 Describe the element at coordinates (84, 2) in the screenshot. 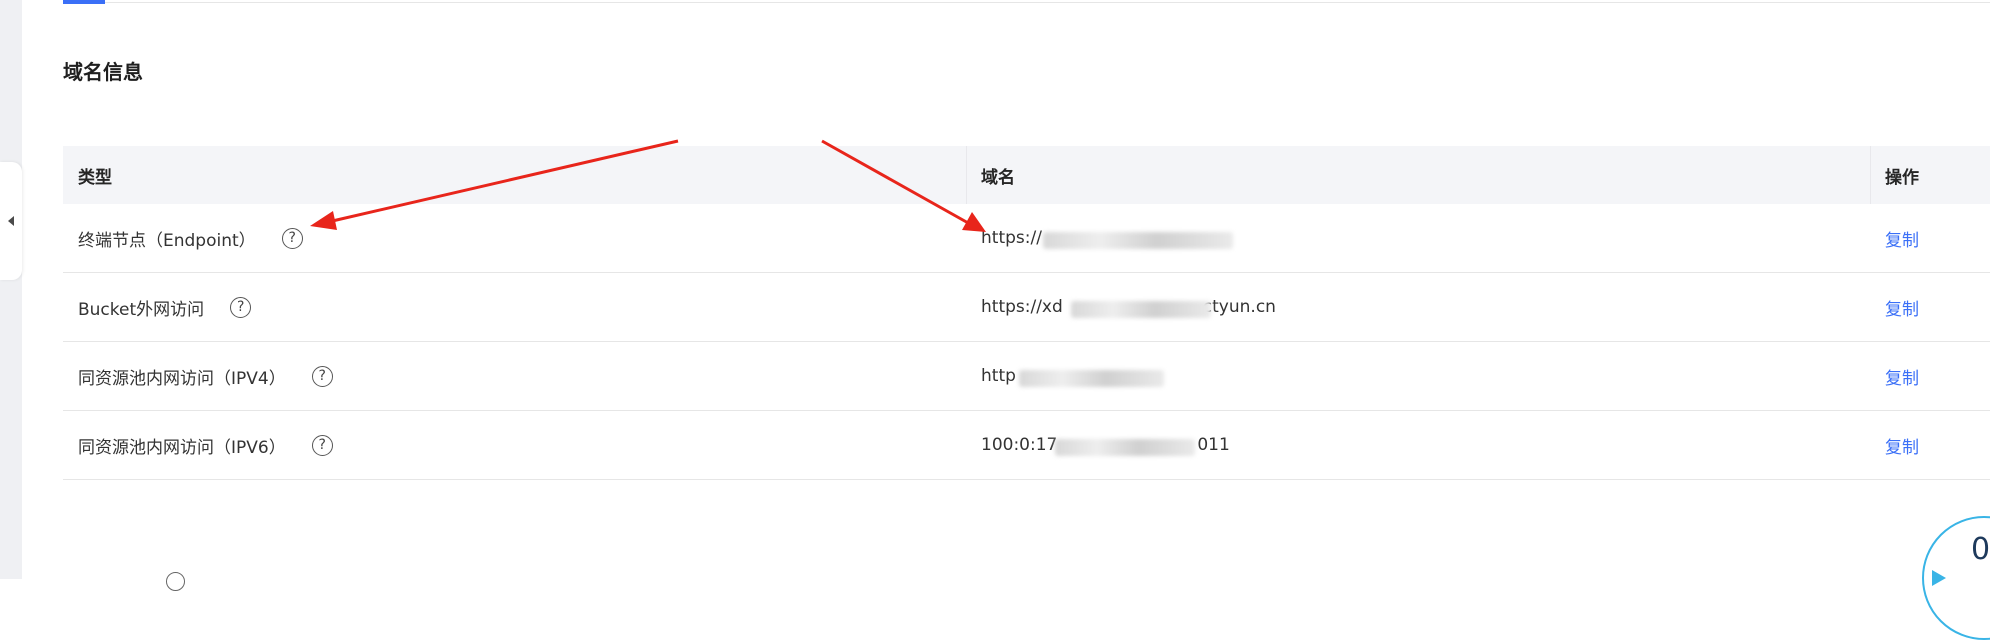

I see `active-tab-indicator` at that location.